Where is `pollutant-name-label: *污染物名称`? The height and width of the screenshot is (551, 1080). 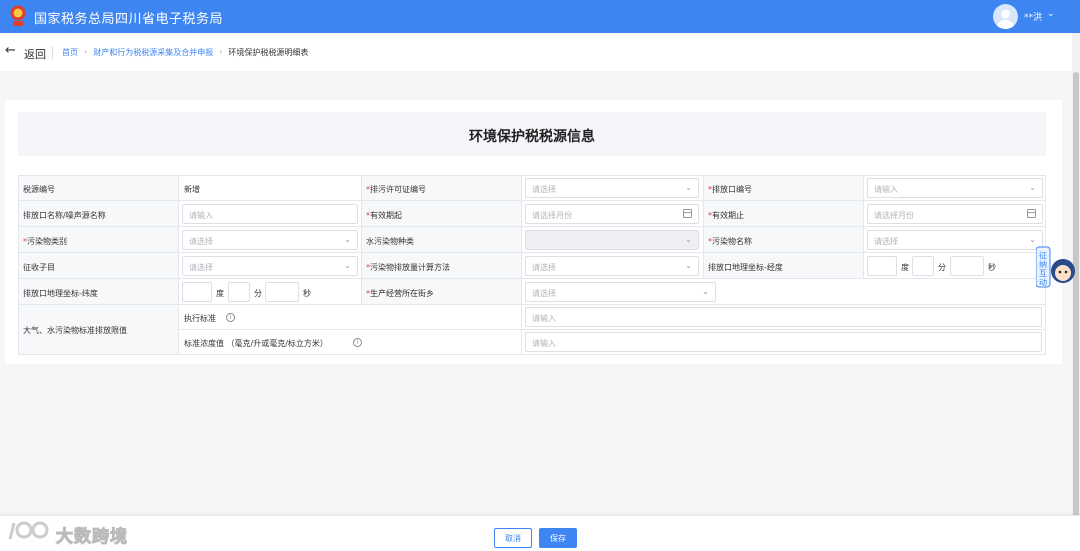
pollutant-name-label: *污染物名称 is located at coordinates (730, 241).